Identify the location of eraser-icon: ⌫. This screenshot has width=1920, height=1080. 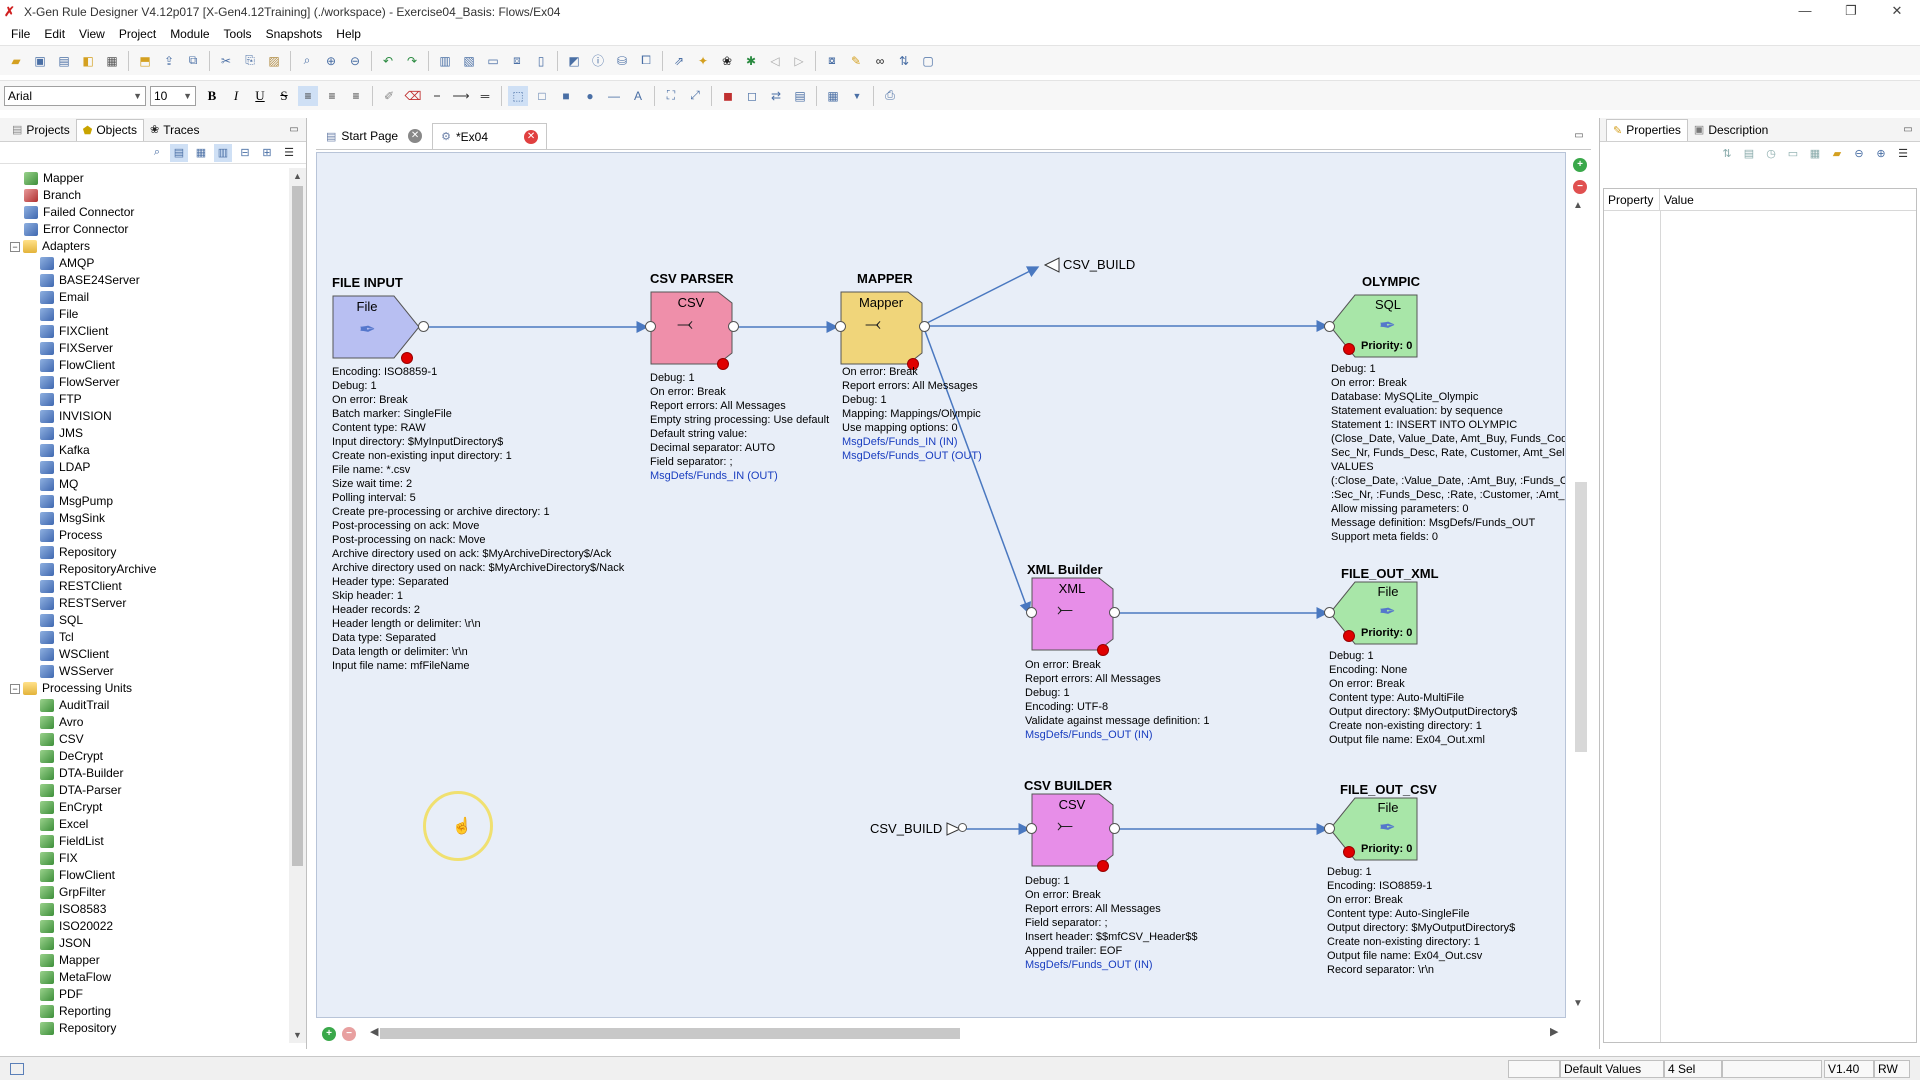
(413, 96).